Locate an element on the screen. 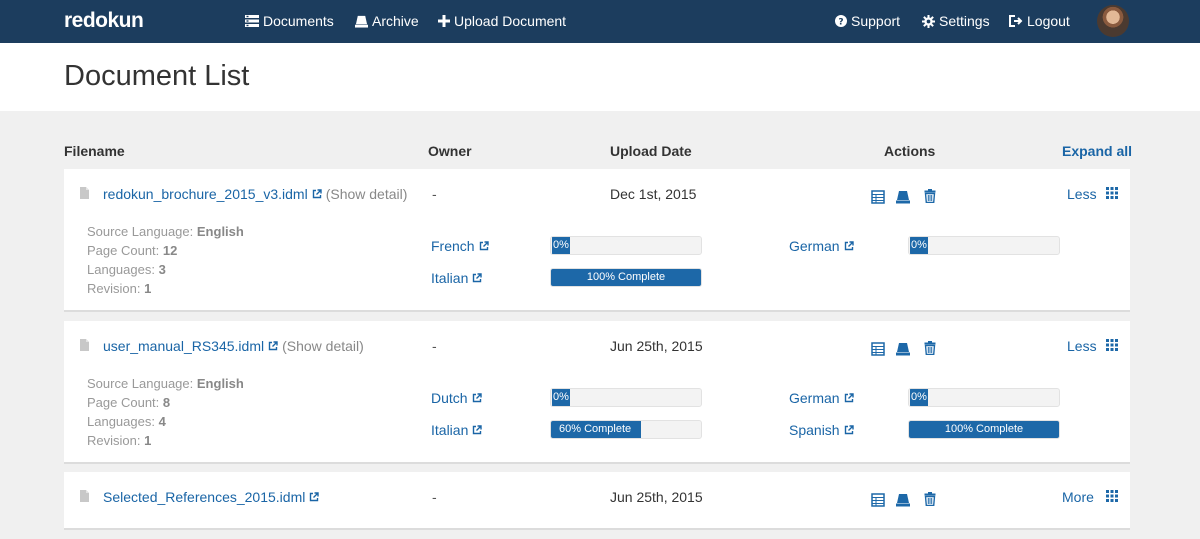  filename-link: user_manual_RS345.idml is located at coordinates (183, 346).